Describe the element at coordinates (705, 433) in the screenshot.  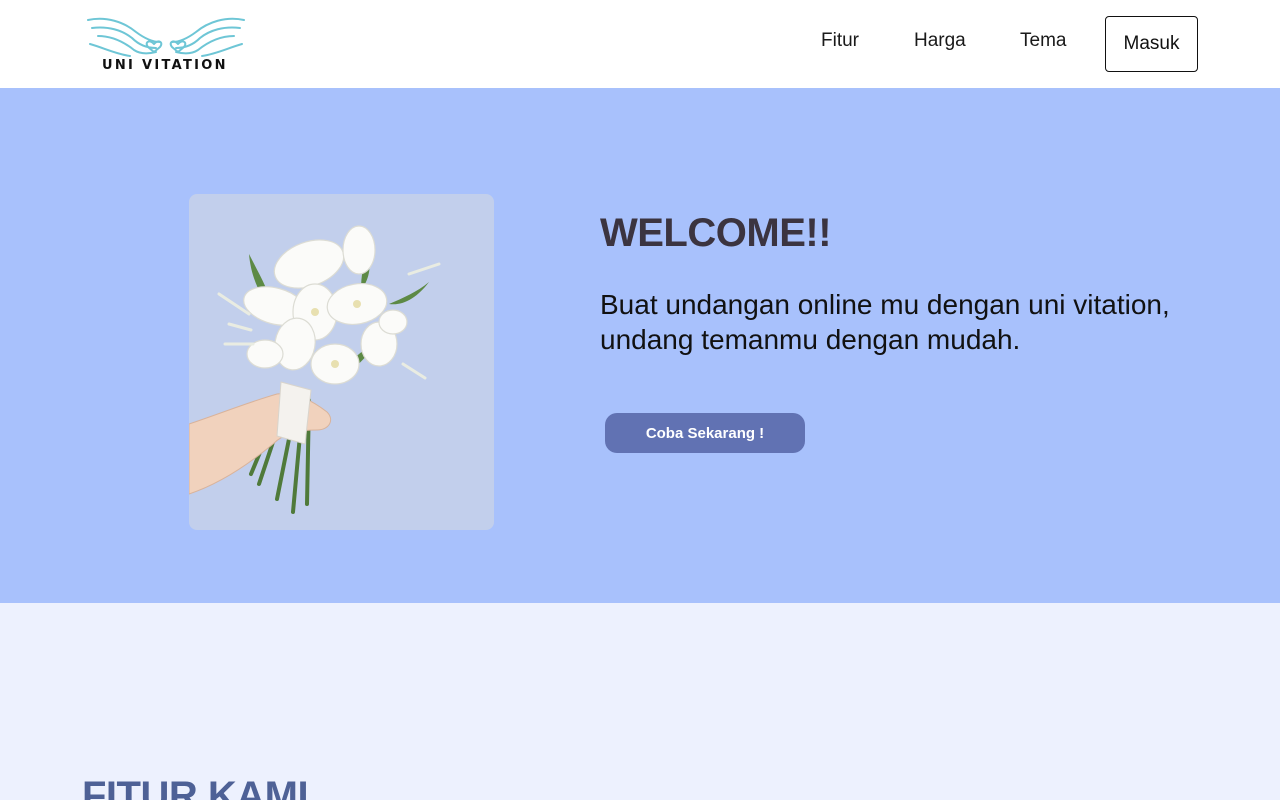
I see `try-now-button: Coba Sekarang !` at that location.